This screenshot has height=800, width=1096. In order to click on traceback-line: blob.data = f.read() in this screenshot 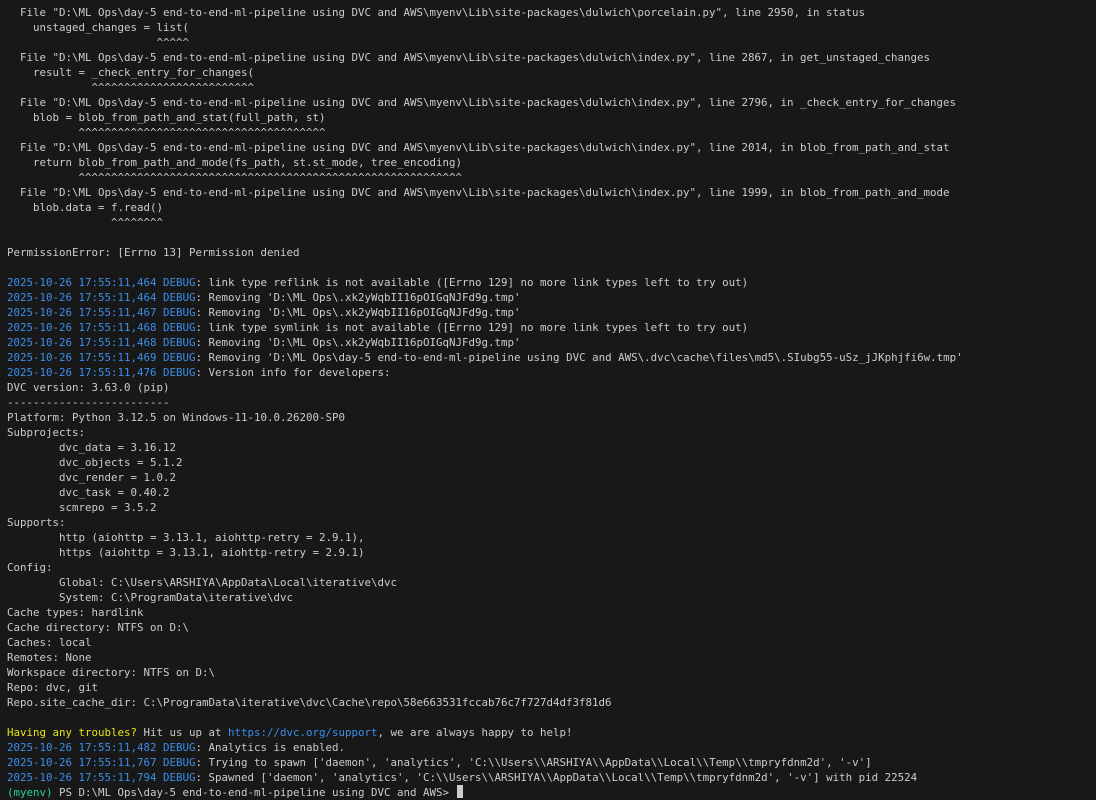, I will do `click(85, 207)`.